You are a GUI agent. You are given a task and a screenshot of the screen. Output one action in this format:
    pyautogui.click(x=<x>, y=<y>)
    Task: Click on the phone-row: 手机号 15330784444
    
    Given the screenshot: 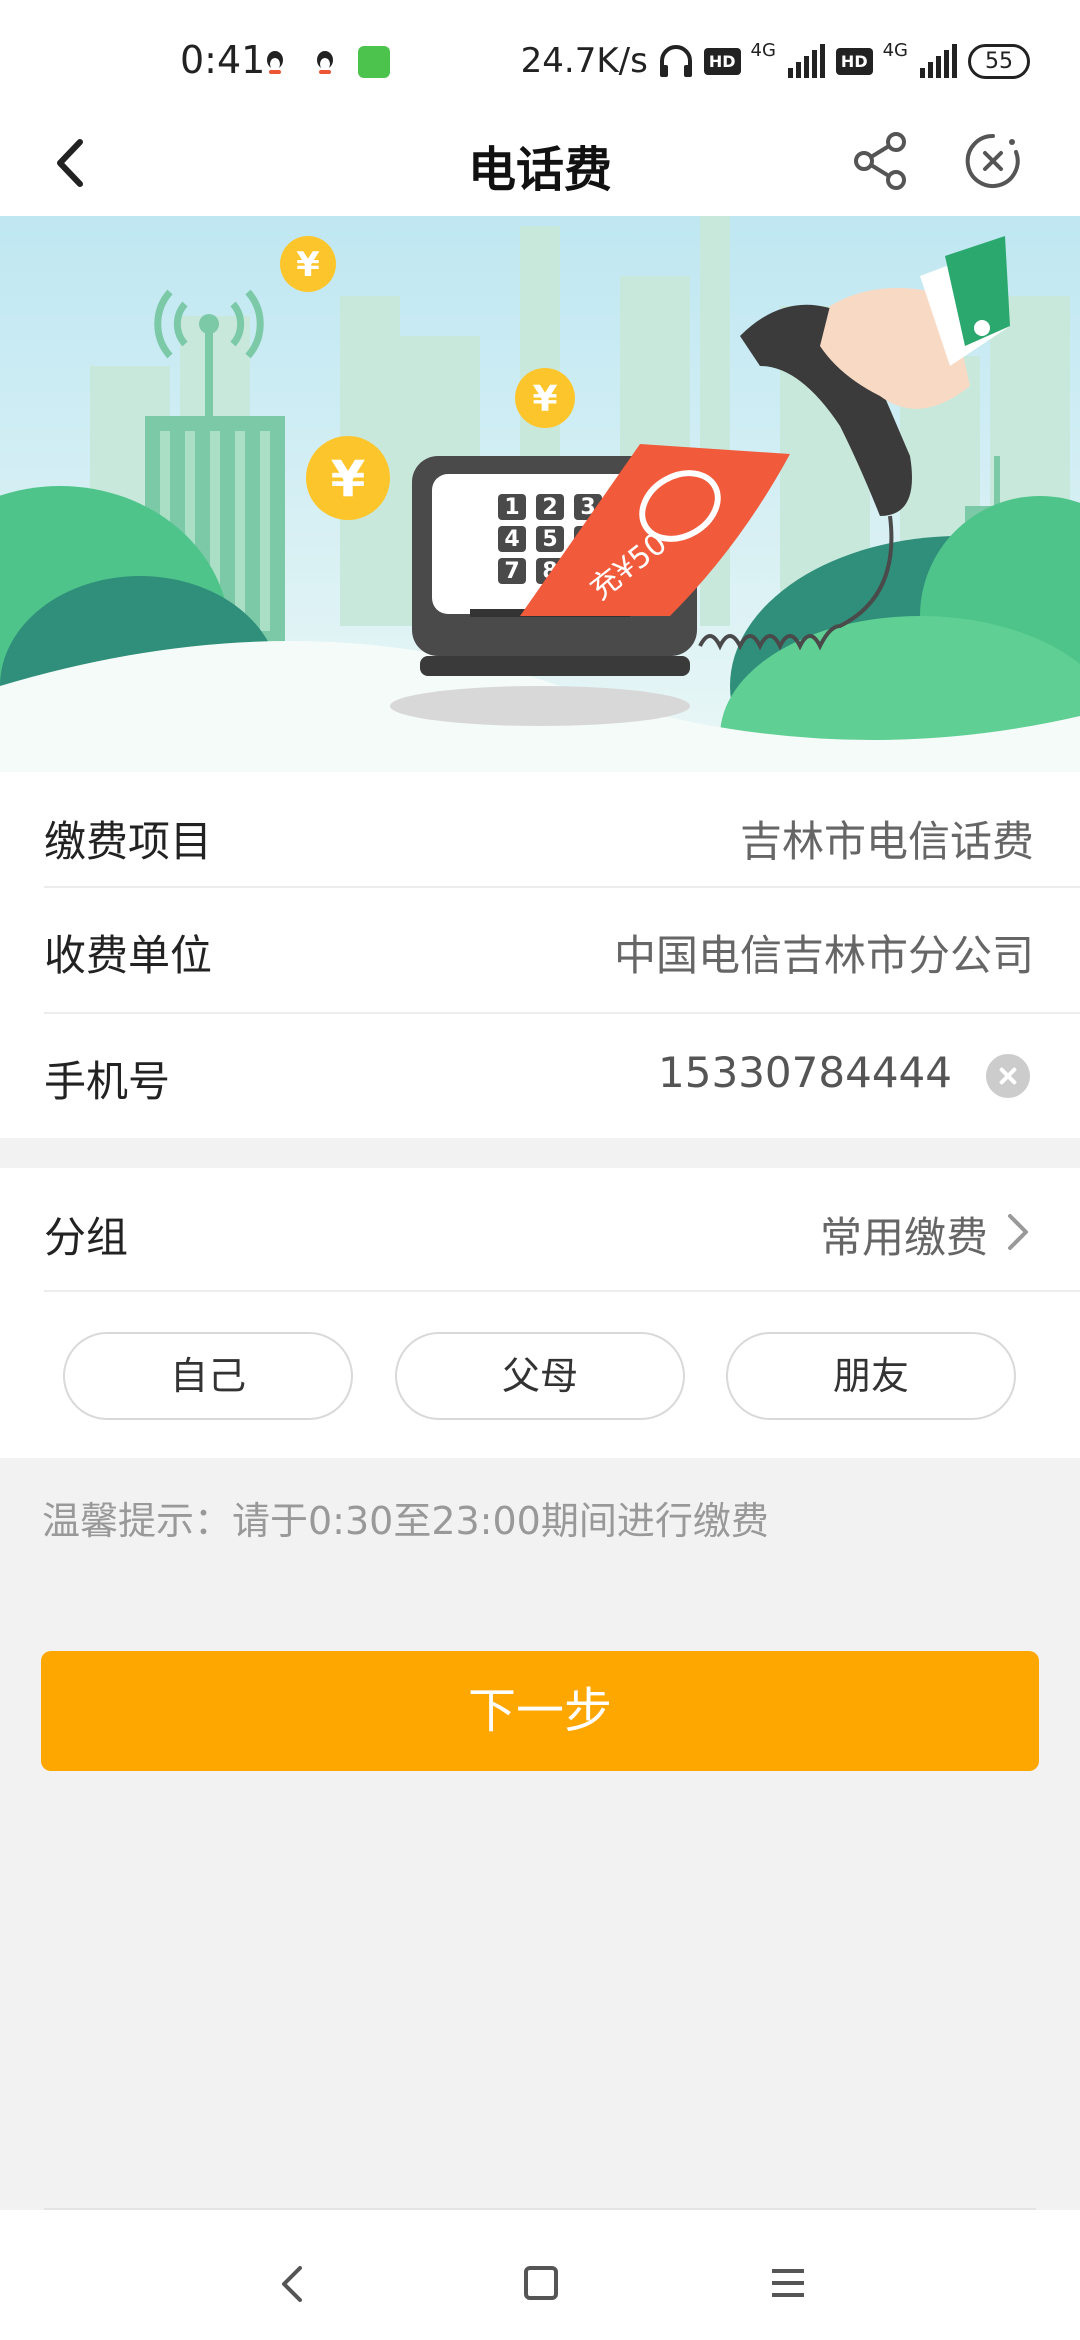 What is the action you would take?
    pyautogui.click(x=540, y=1075)
    